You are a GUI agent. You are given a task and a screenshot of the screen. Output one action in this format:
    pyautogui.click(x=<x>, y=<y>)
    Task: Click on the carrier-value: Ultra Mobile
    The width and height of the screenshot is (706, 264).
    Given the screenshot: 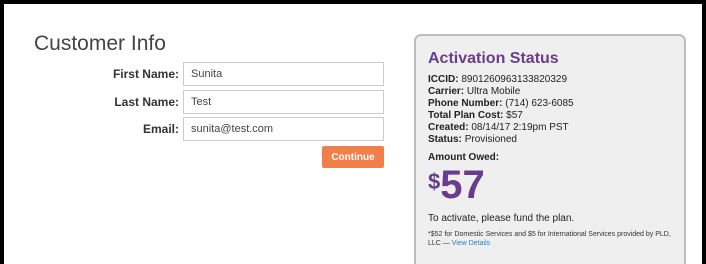 What is the action you would take?
    pyautogui.click(x=493, y=91)
    